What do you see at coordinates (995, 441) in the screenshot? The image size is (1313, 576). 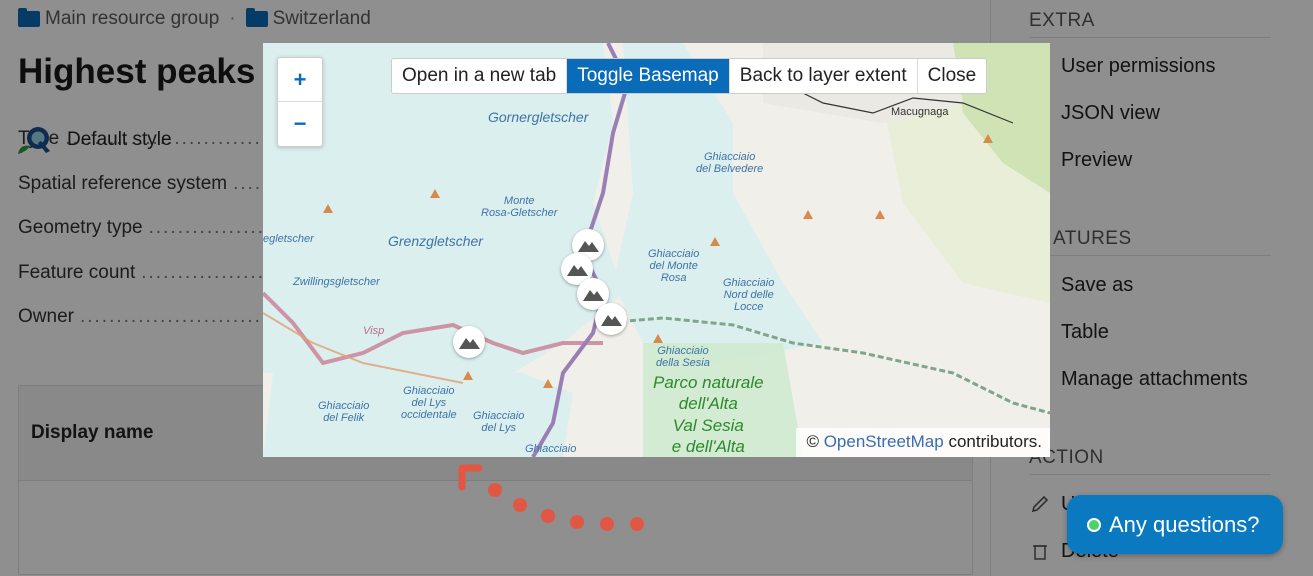 I see `attribution-suffix: contributors.` at bounding box center [995, 441].